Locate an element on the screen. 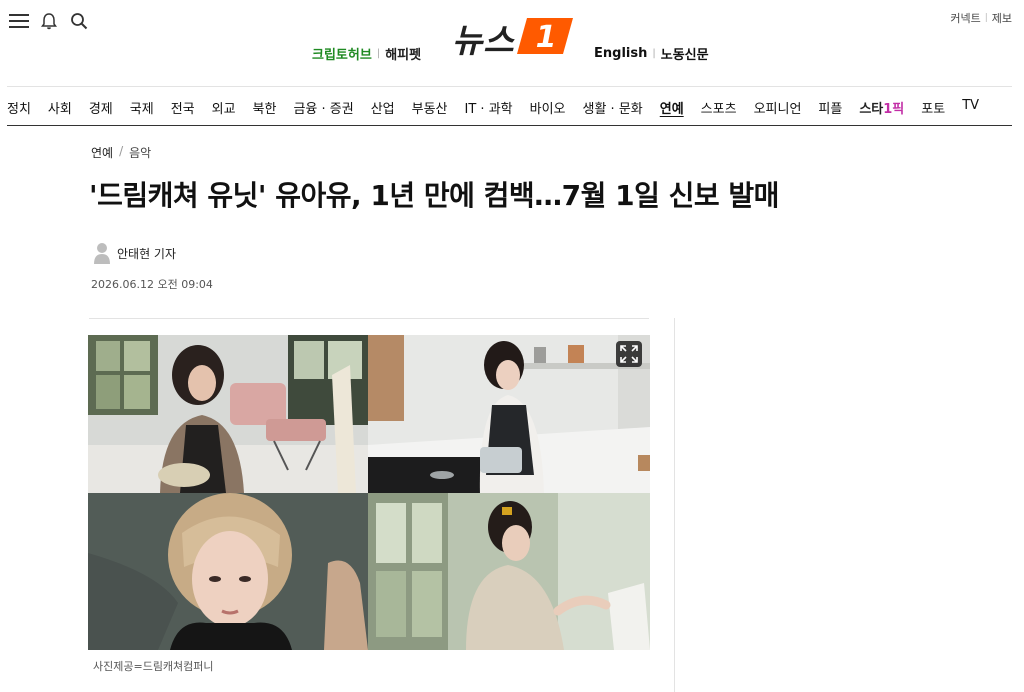 The width and height of the screenshot is (1024, 692). nav-item-opinion: 오피니언 is located at coordinates (778, 107).